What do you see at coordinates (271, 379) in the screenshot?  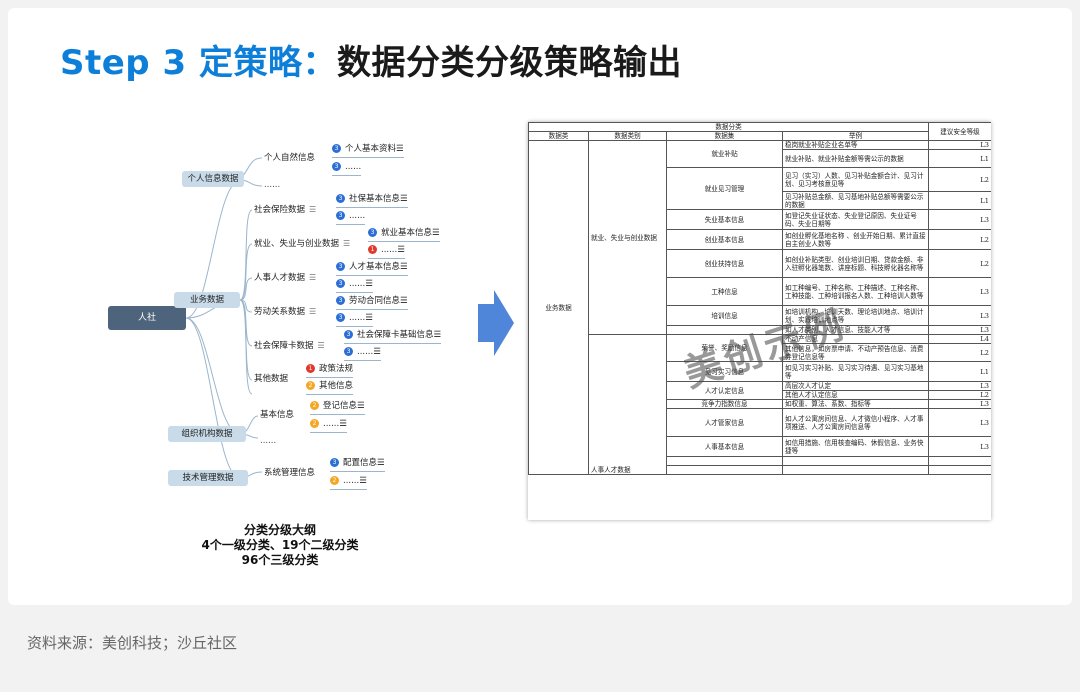 I see `mindmap-l2-other: 其他数据` at bounding box center [271, 379].